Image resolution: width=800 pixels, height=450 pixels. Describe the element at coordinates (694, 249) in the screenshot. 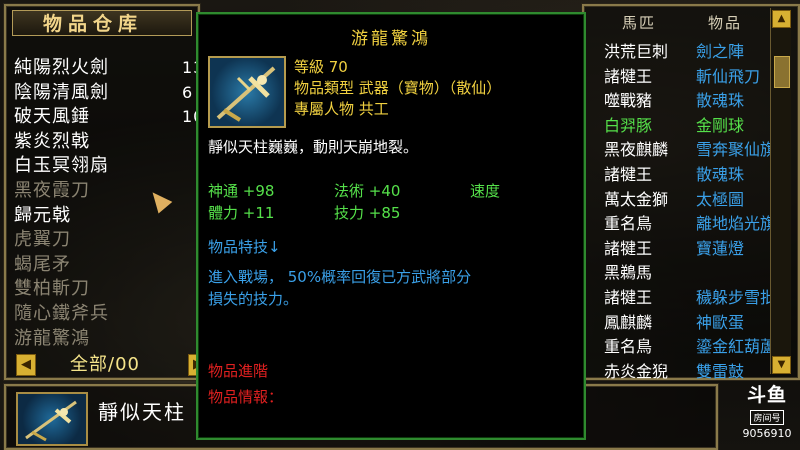

I see `roster-row: 諸犍王 寶蓮燈` at that location.